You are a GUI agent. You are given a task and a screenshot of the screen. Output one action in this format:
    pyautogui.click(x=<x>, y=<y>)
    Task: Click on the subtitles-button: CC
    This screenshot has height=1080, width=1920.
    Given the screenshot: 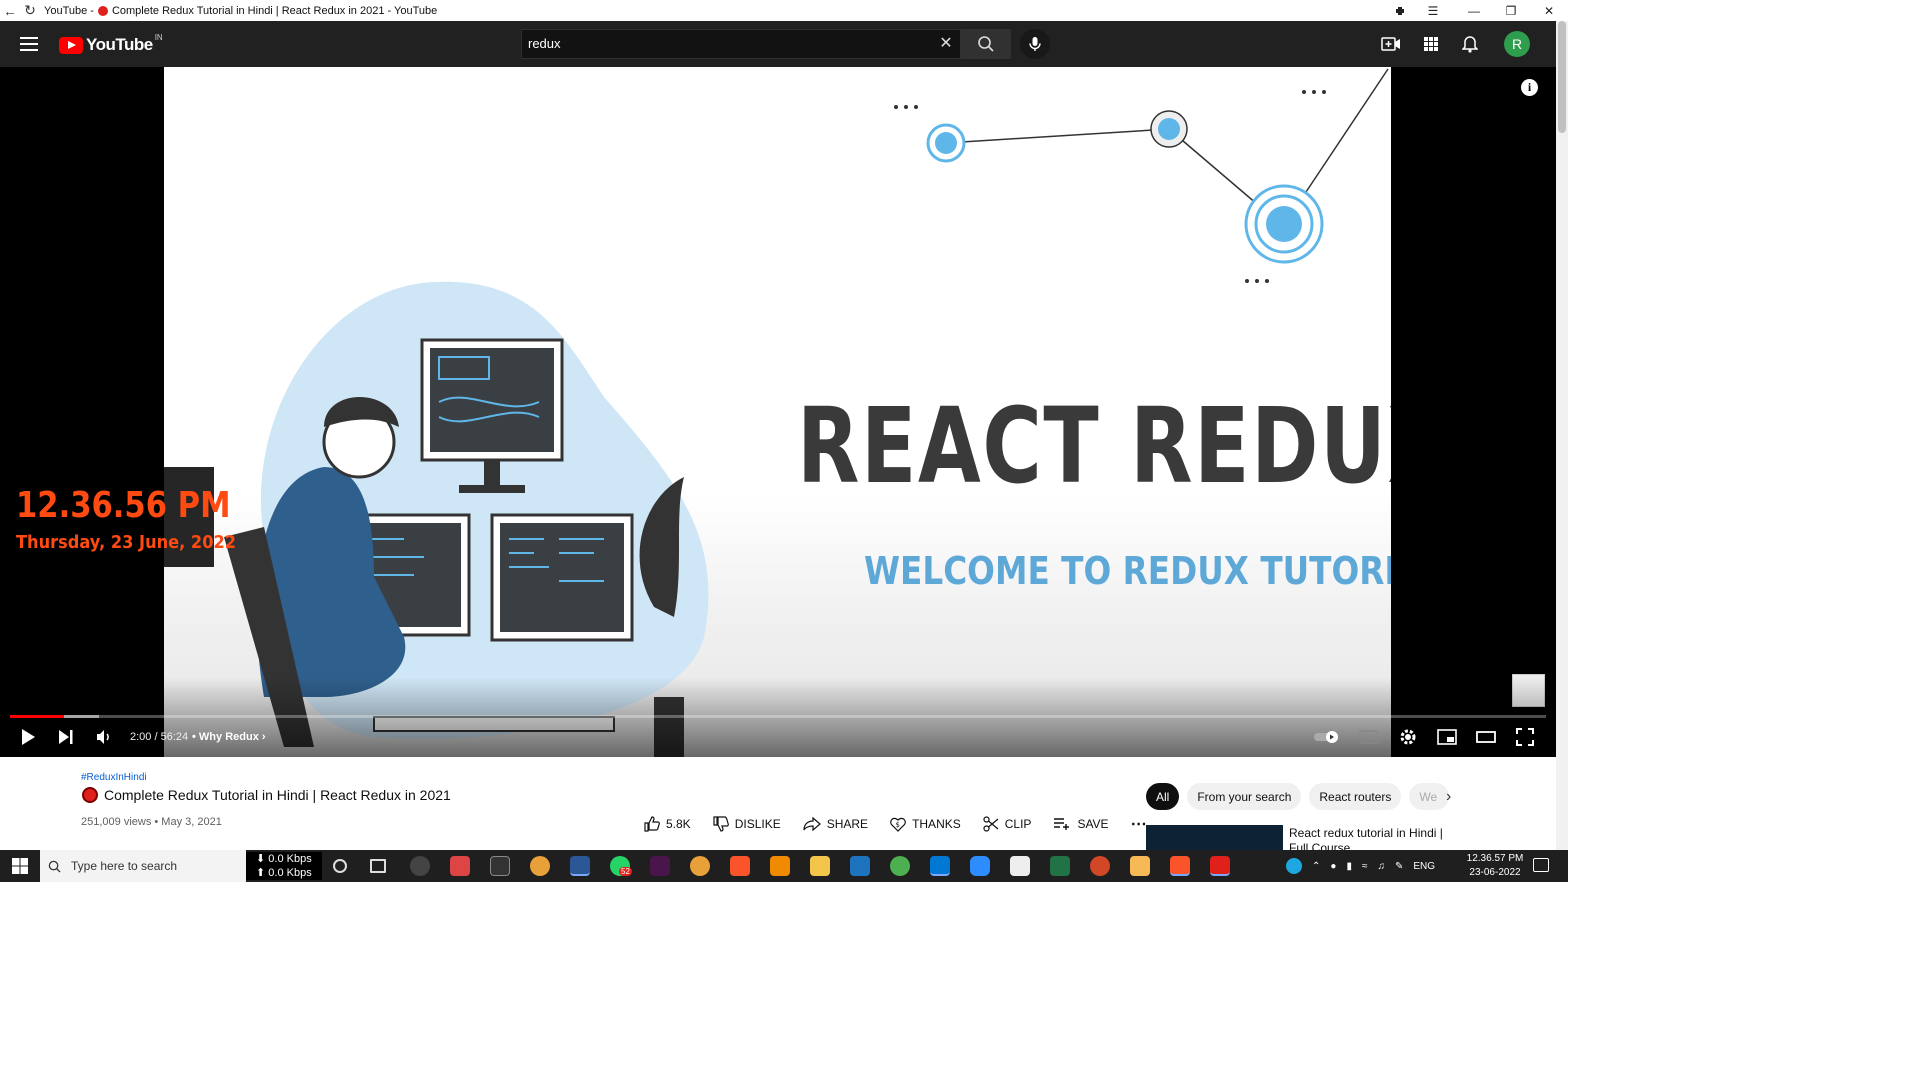 What is the action you would take?
    pyautogui.click(x=1369, y=737)
    